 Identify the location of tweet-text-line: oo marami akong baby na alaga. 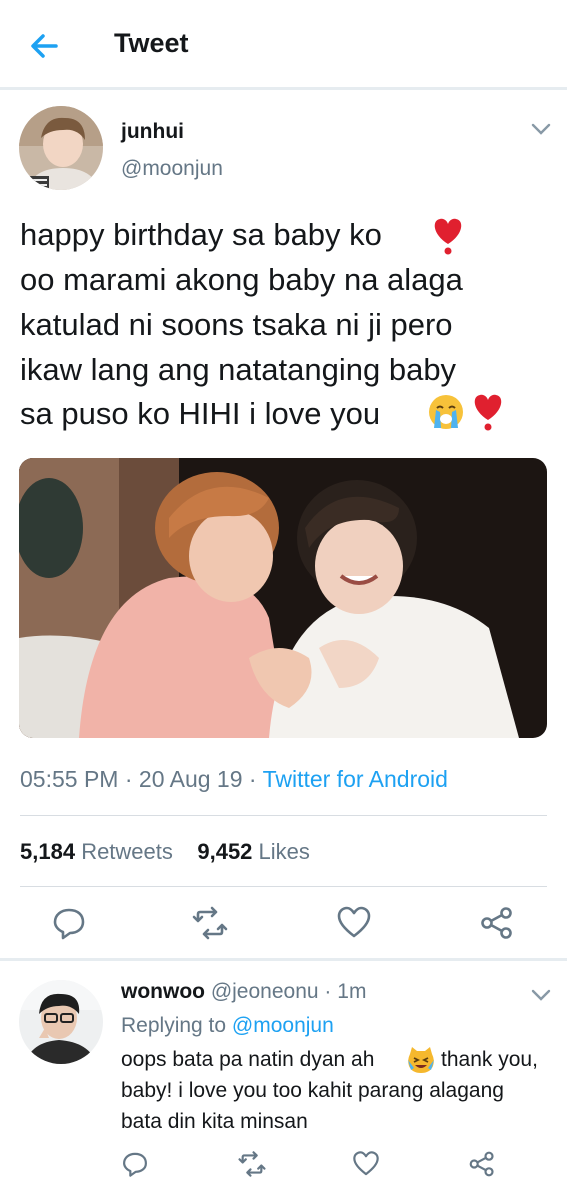
(241, 279).